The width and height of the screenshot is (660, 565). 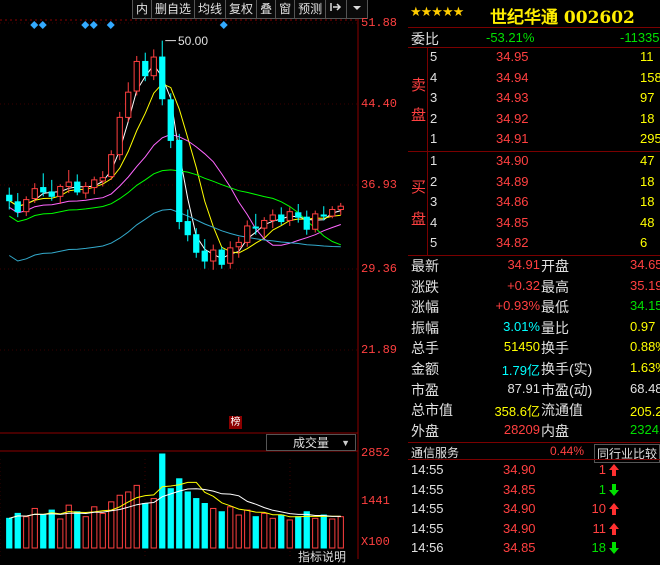 I want to click on indicator-select: 成交量 ▼, so click(x=311, y=442).